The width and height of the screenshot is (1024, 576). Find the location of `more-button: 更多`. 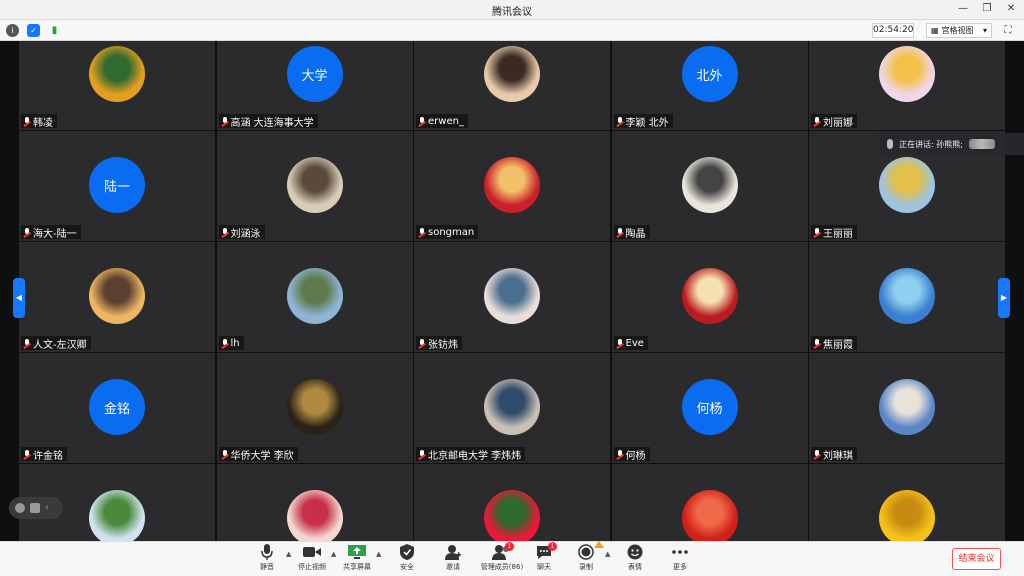

more-button: 更多 is located at coordinates (680, 560).